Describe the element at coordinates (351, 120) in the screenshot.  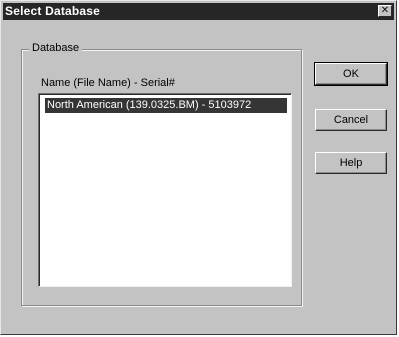
I see `cancel-button: Cancel` at that location.